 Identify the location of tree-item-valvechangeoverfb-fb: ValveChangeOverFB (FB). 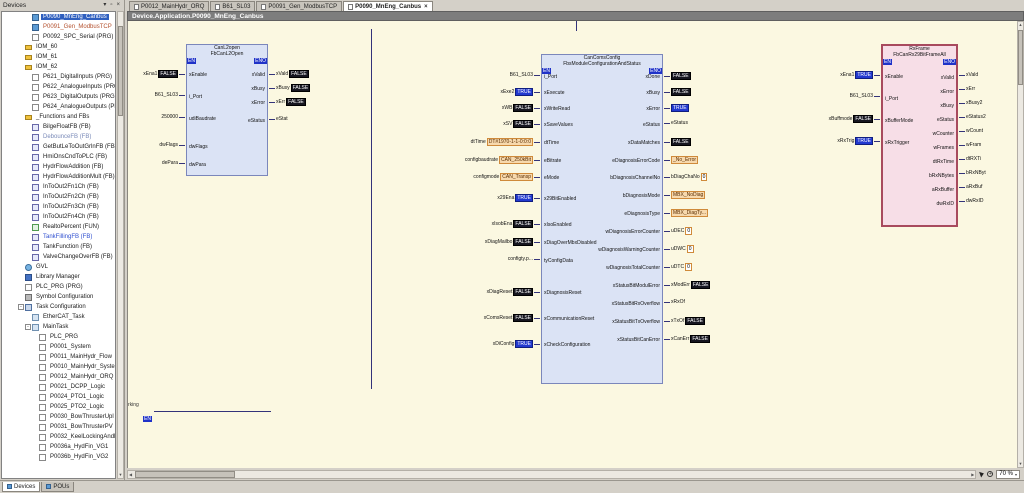
(58, 257).